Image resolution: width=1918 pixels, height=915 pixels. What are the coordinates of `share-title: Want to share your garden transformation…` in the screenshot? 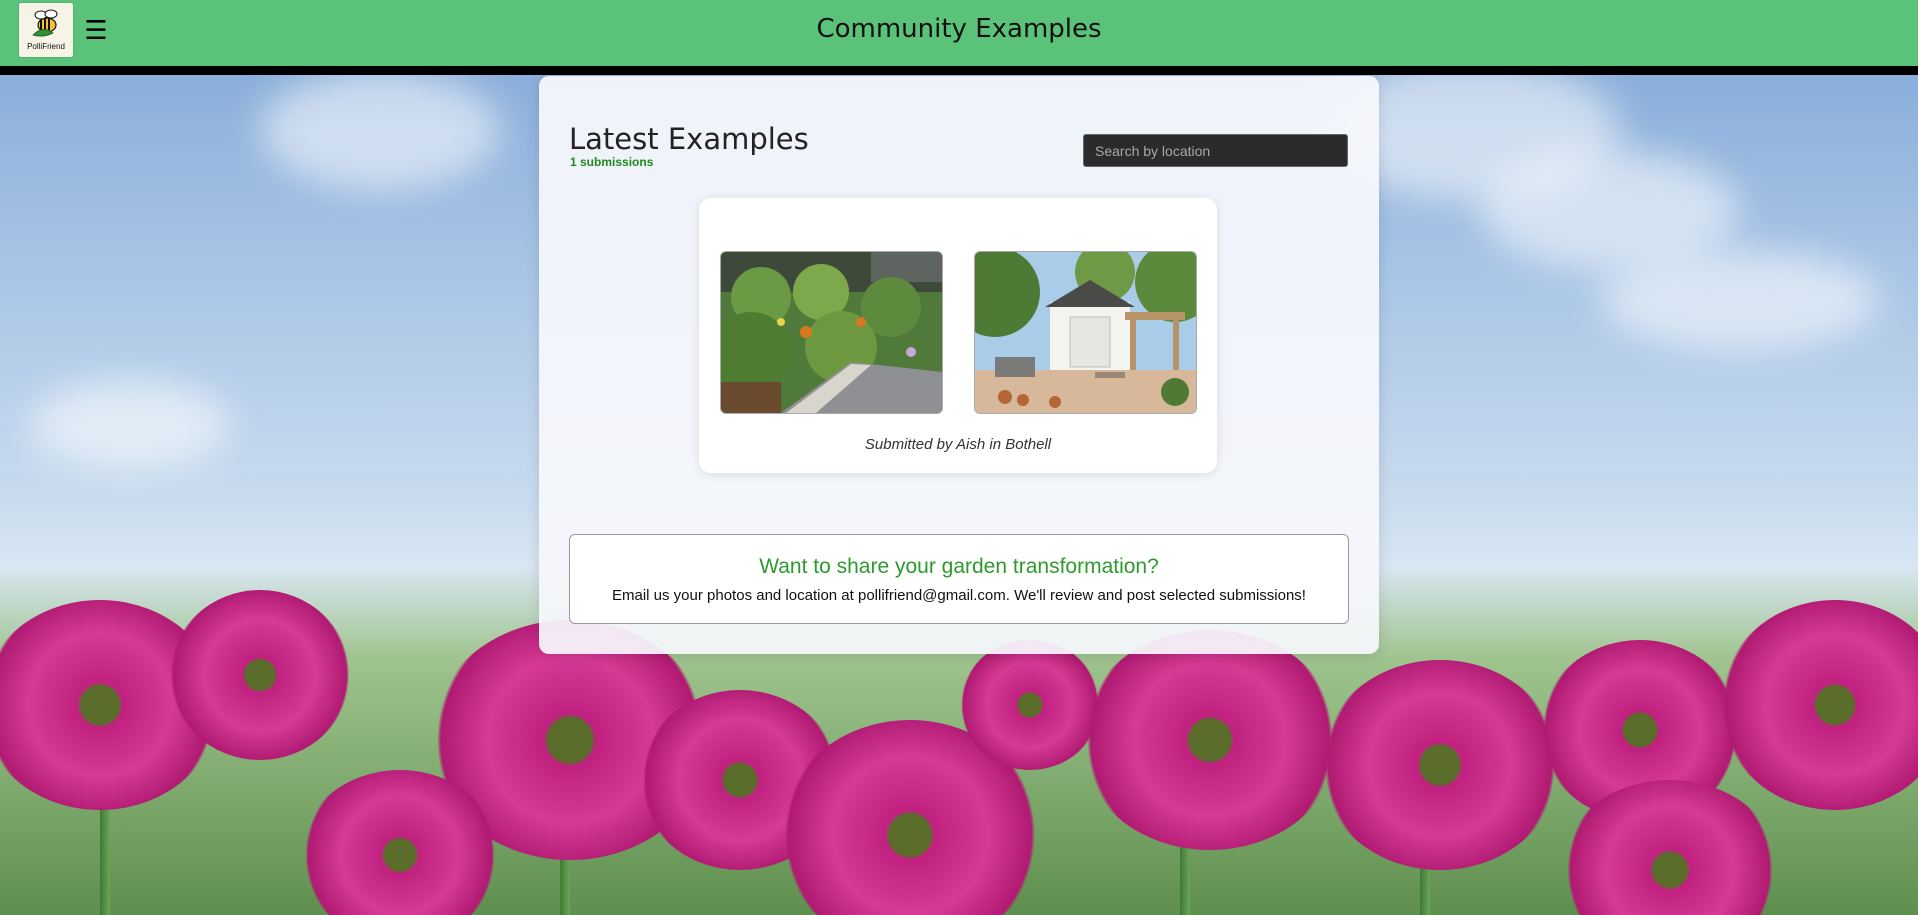 It's located at (959, 566).